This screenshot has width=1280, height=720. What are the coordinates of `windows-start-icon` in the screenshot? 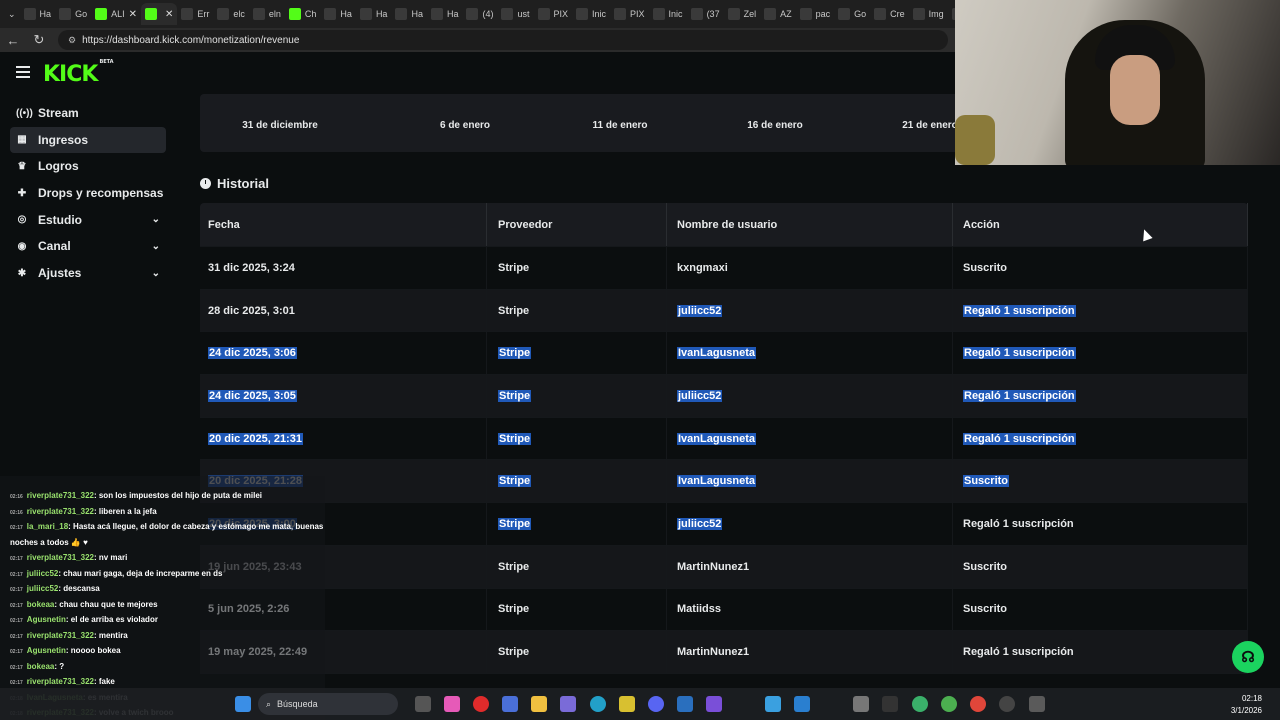 It's located at (243, 704).